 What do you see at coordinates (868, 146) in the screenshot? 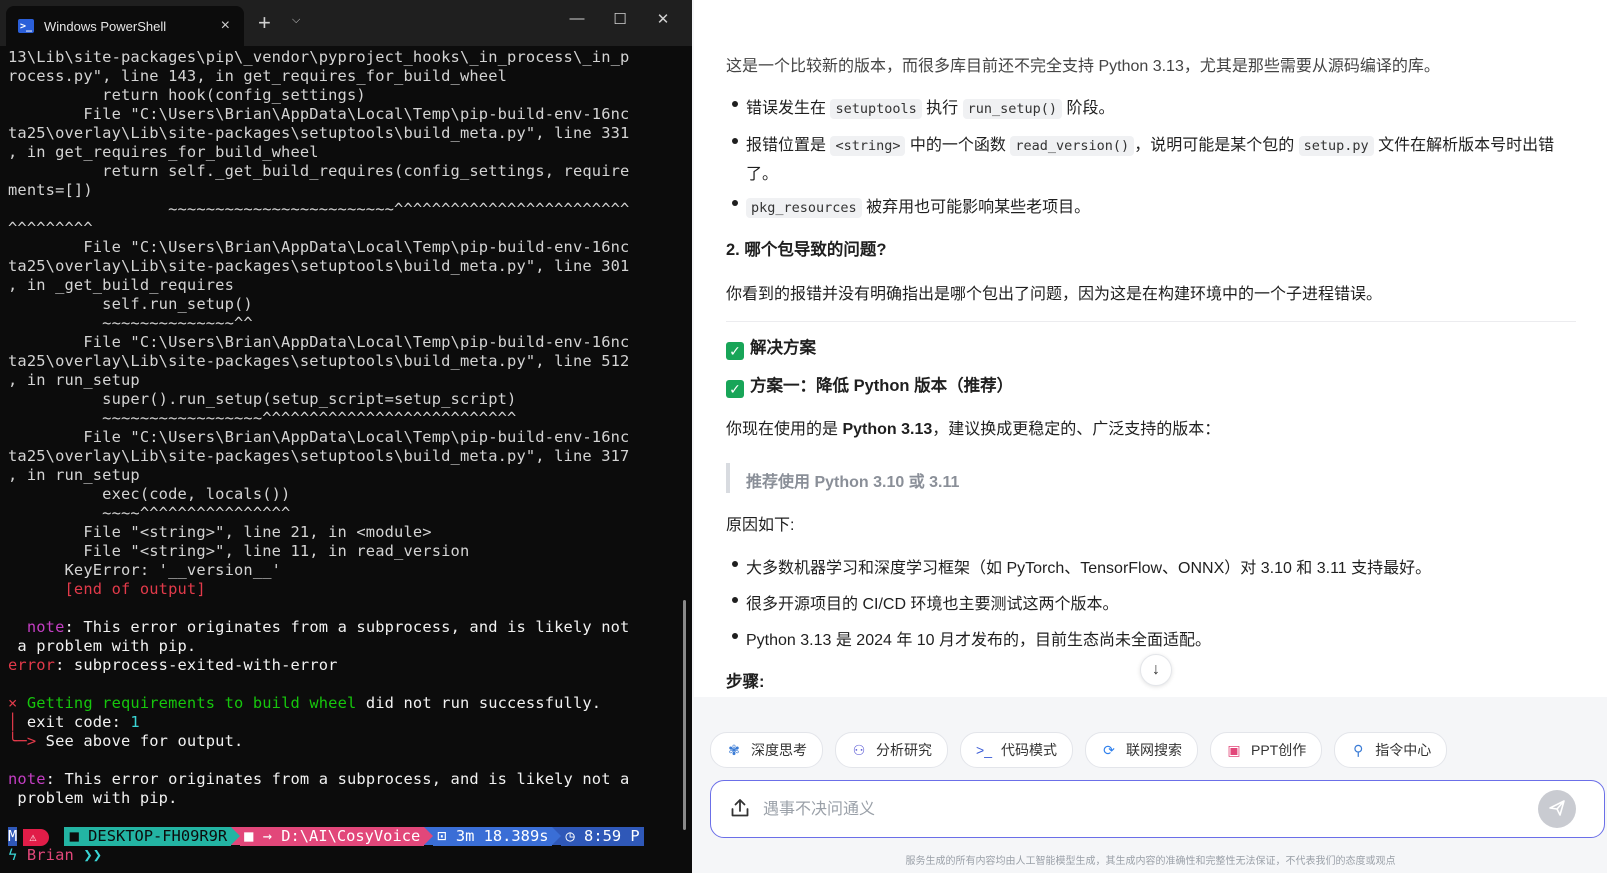
I see `inline-code: <string>` at bounding box center [868, 146].